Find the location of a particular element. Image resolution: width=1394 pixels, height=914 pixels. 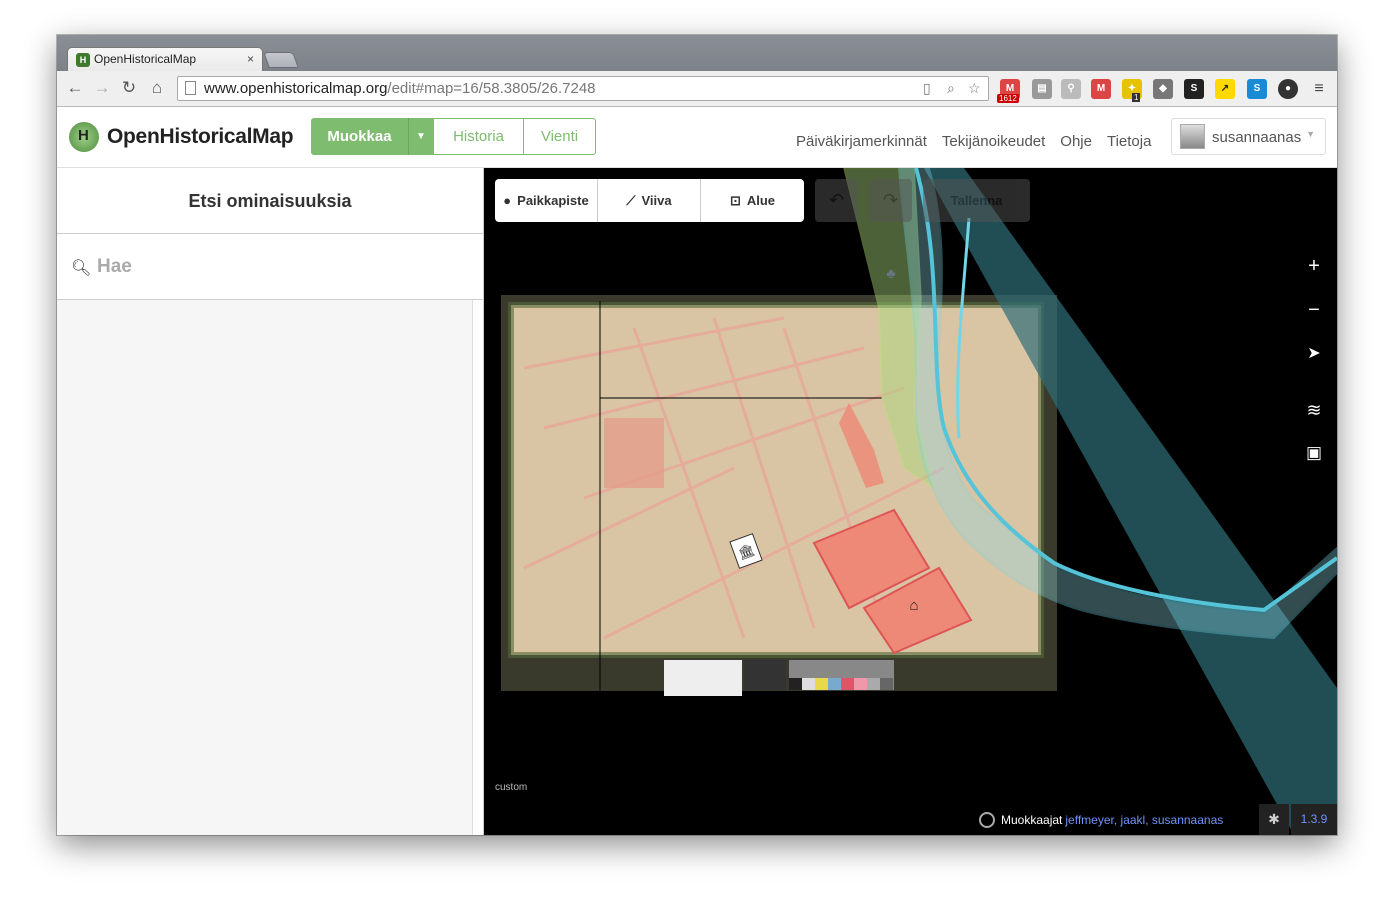

area-icon: ⊡ is located at coordinates (735, 200).